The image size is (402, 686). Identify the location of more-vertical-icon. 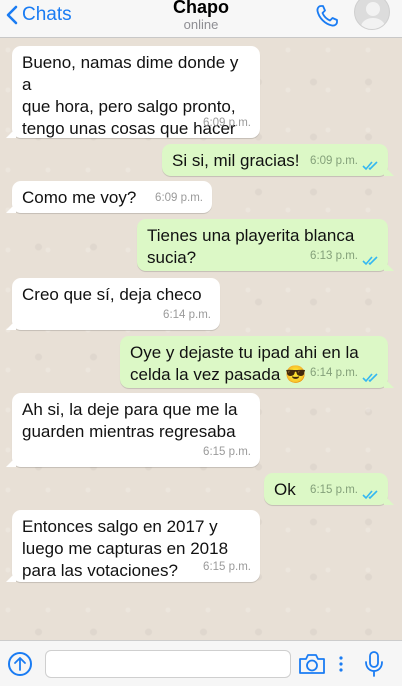
(341, 664).